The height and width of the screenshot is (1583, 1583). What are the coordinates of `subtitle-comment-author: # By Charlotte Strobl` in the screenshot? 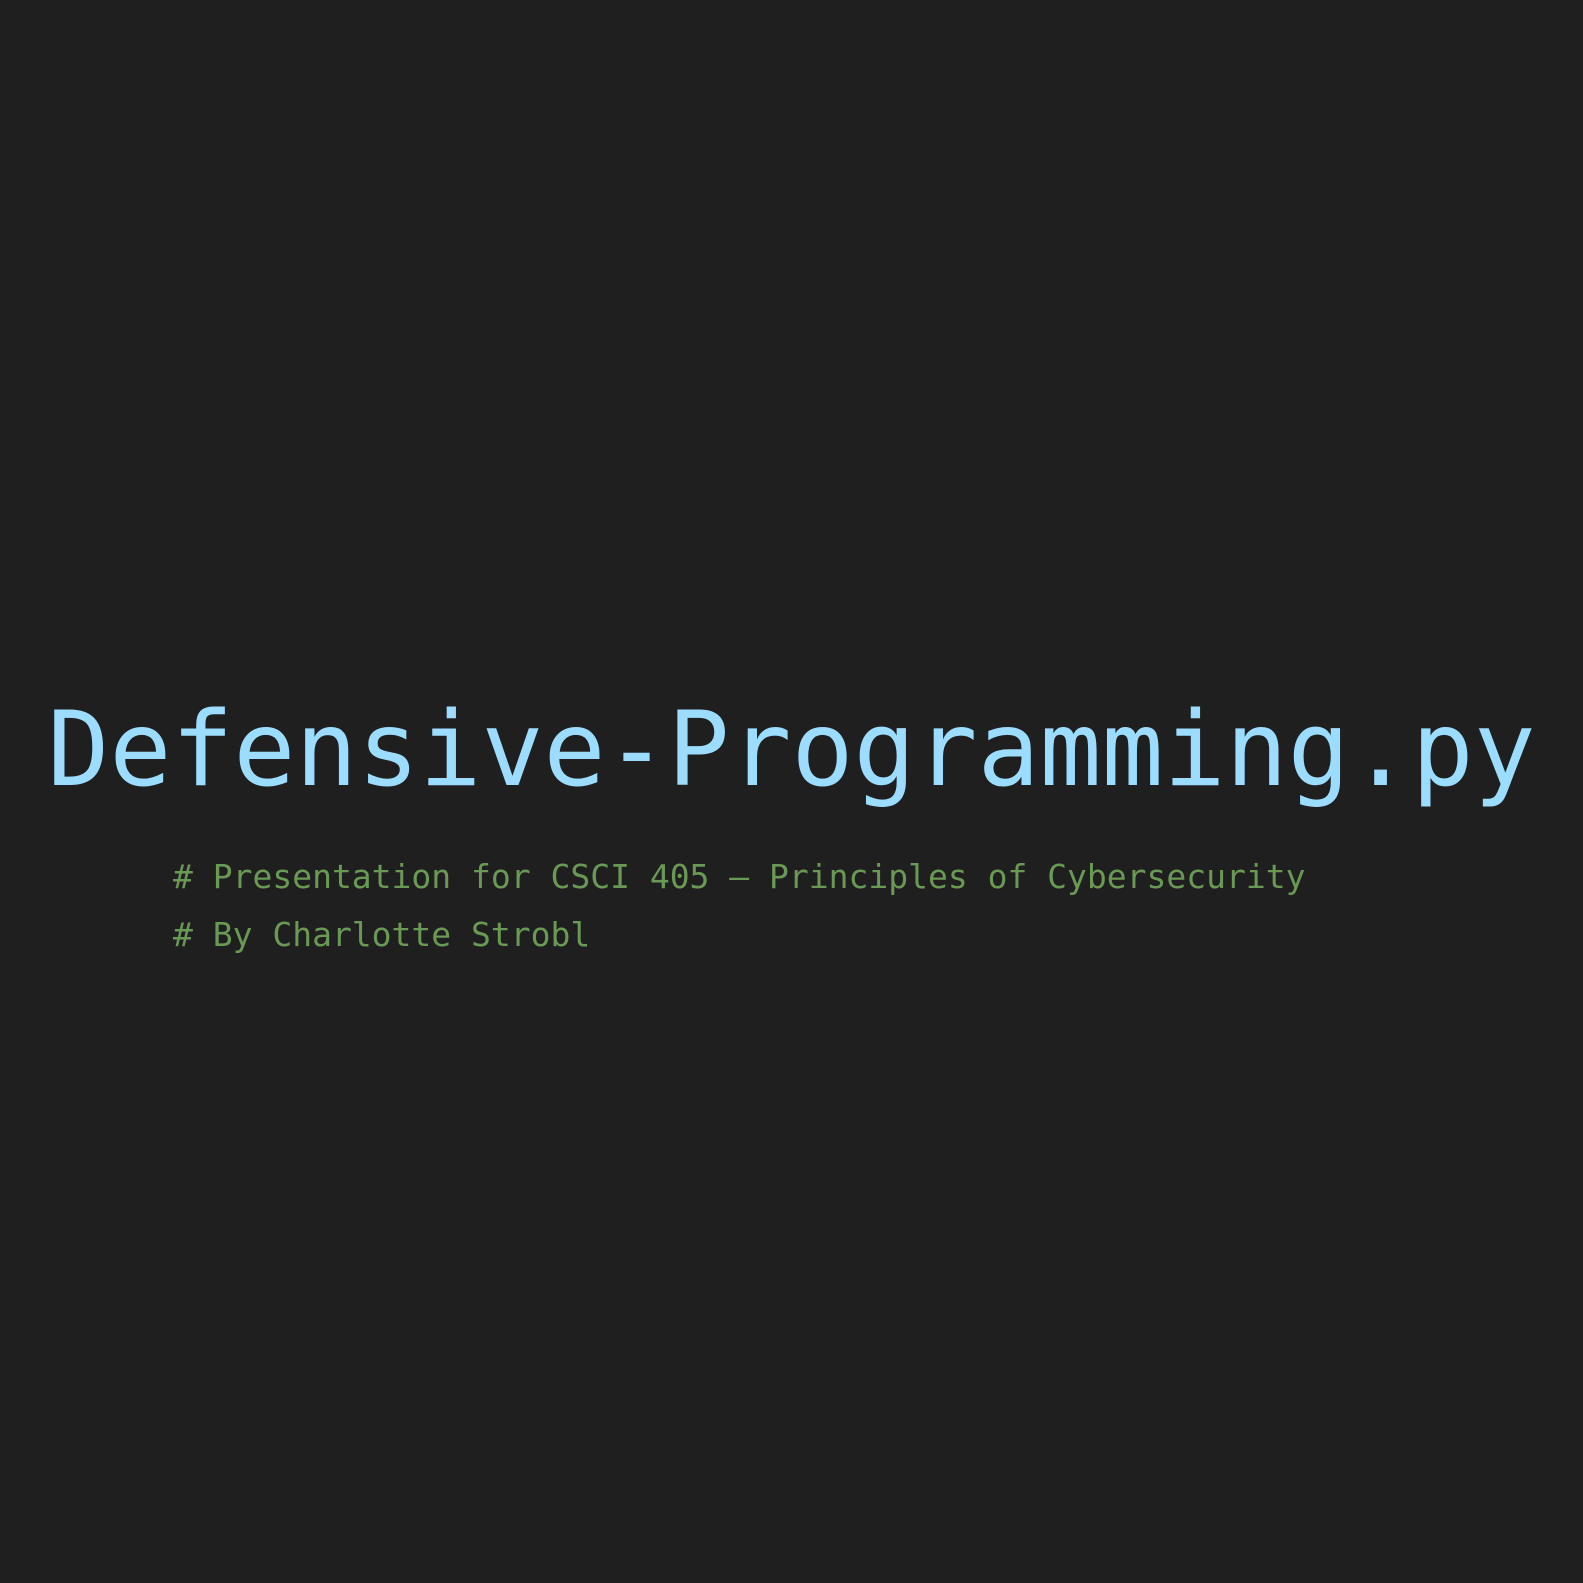 It's located at (382, 934).